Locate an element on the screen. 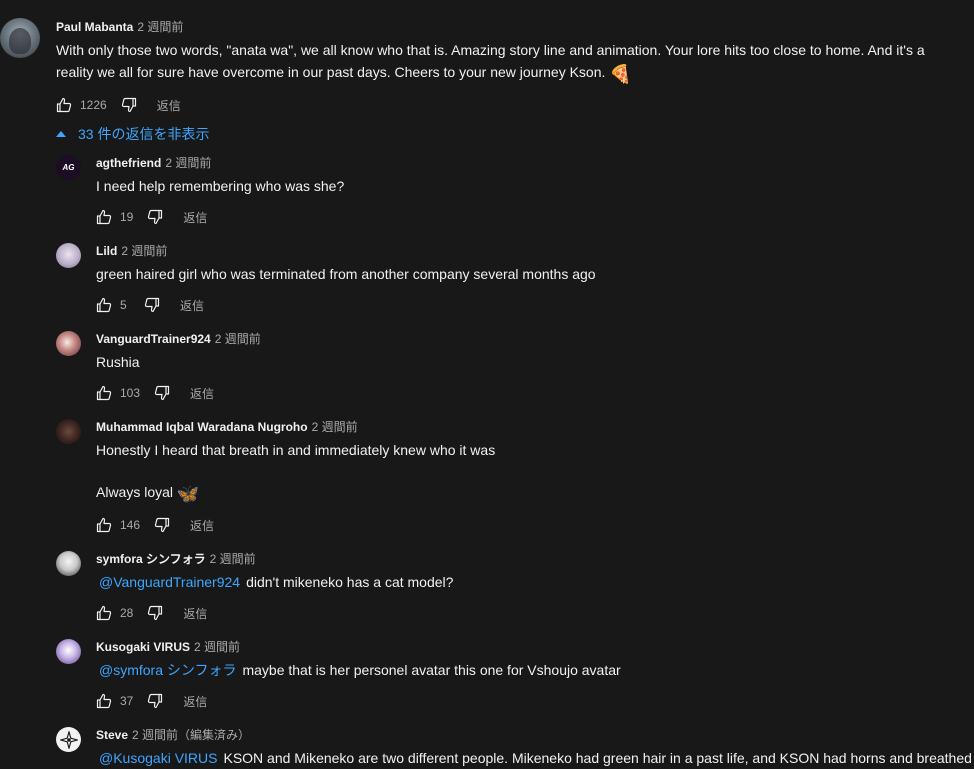 This screenshot has width=974, height=769. hide-replies-label: 33 件の返信を非表示 is located at coordinates (144, 134).